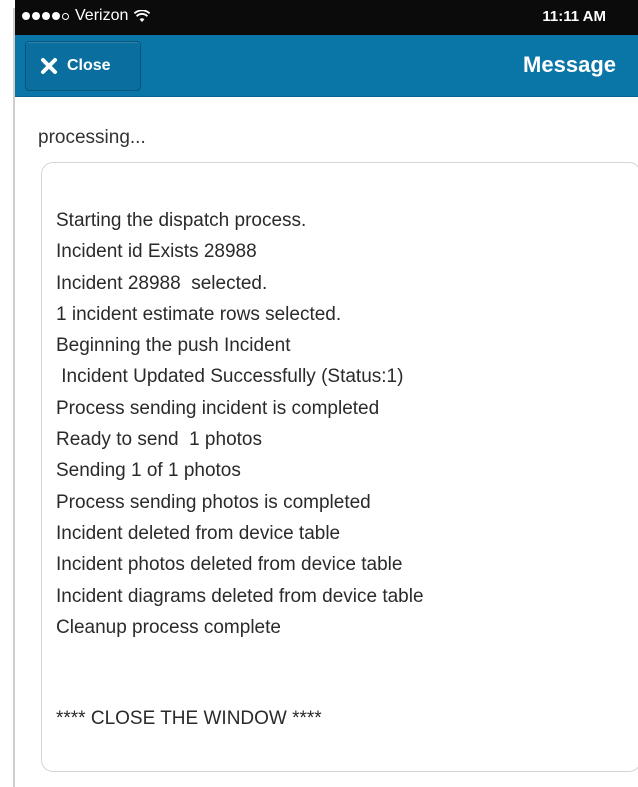 The width and height of the screenshot is (638, 787). What do you see at coordinates (89, 65) in the screenshot?
I see `close-button-label: Close` at bounding box center [89, 65].